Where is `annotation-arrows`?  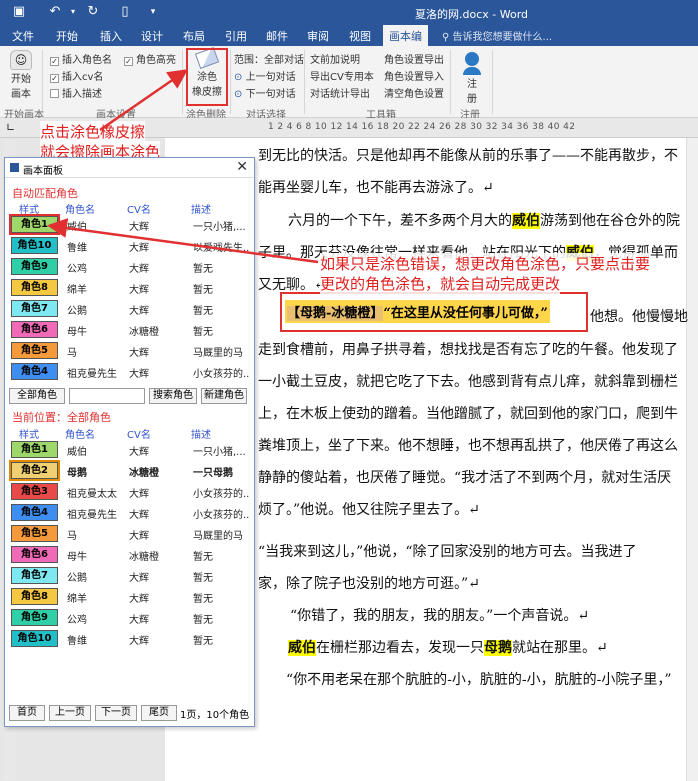
annotation-arrows is located at coordinates (183, 166).